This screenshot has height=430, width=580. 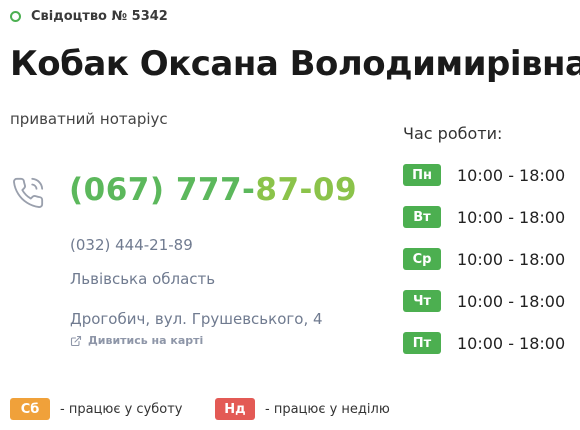 I want to click on certificate-number: Свідоцтво № 5342, so click(x=89, y=16).